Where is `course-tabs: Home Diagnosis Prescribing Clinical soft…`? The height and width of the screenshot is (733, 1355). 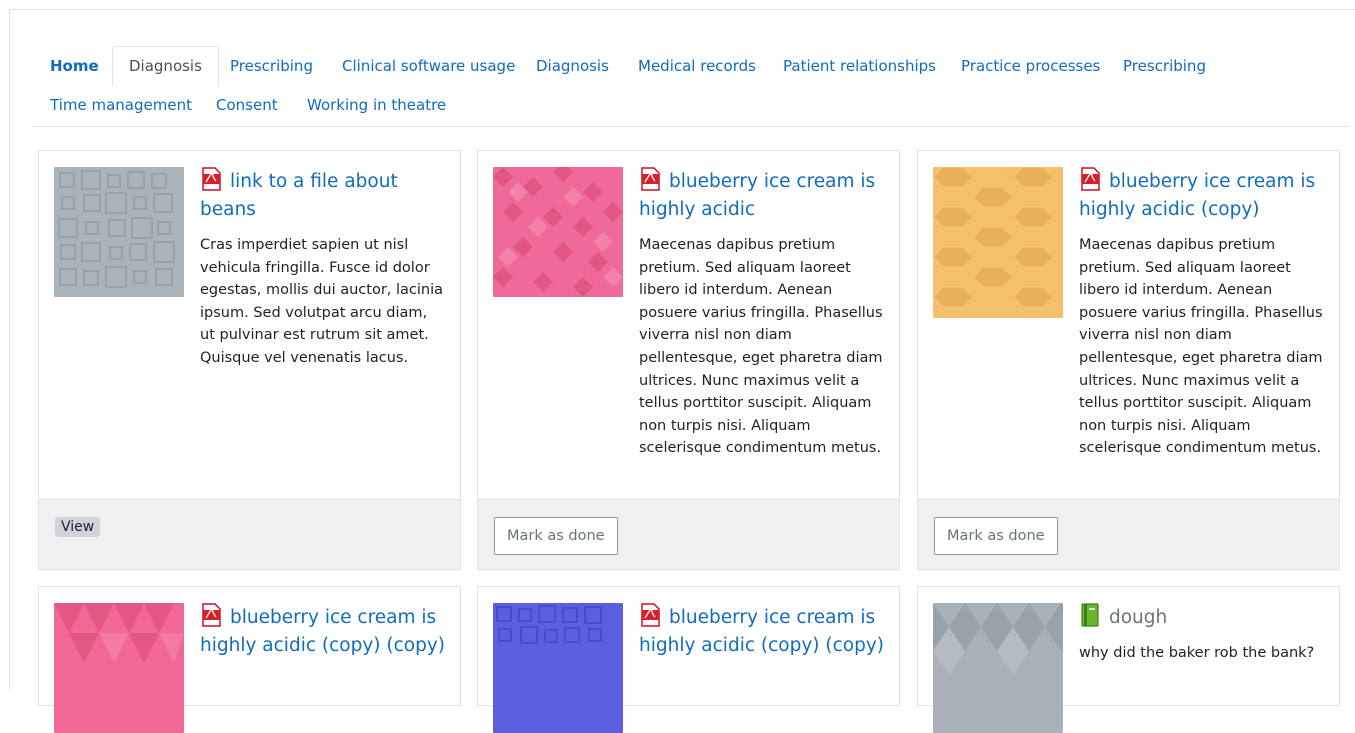 course-tabs: Home Diagnosis Prescribing Clinical soft… is located at coordinates (690, 86).